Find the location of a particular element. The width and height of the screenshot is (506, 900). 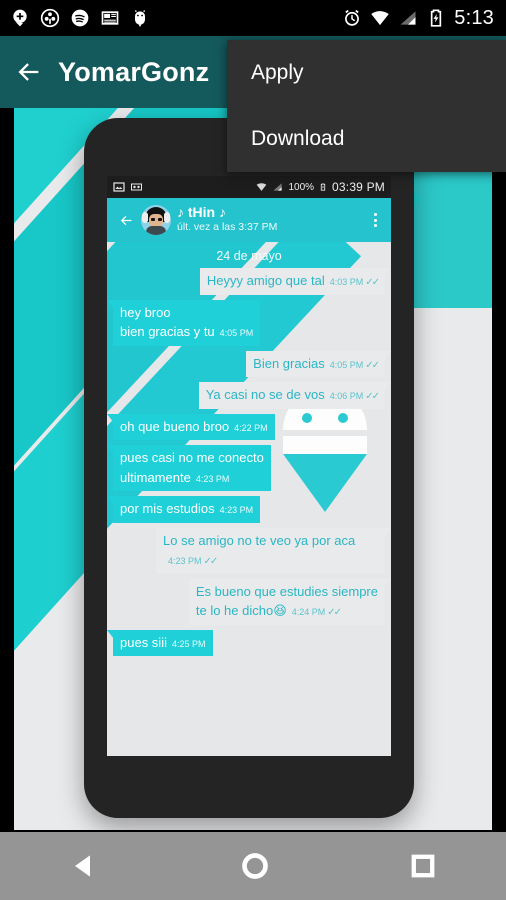

message-row: hey broo bien gracias y tu 4:05 PM is located at coordinates (246, 322).